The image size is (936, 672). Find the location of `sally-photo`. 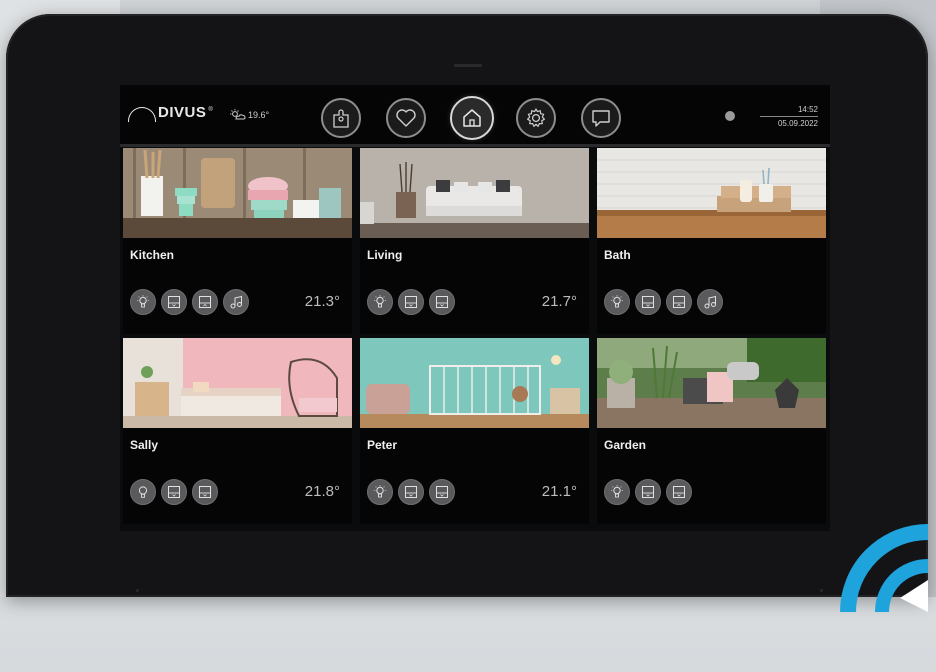

sally-photo is located at coordinates (237, 383).